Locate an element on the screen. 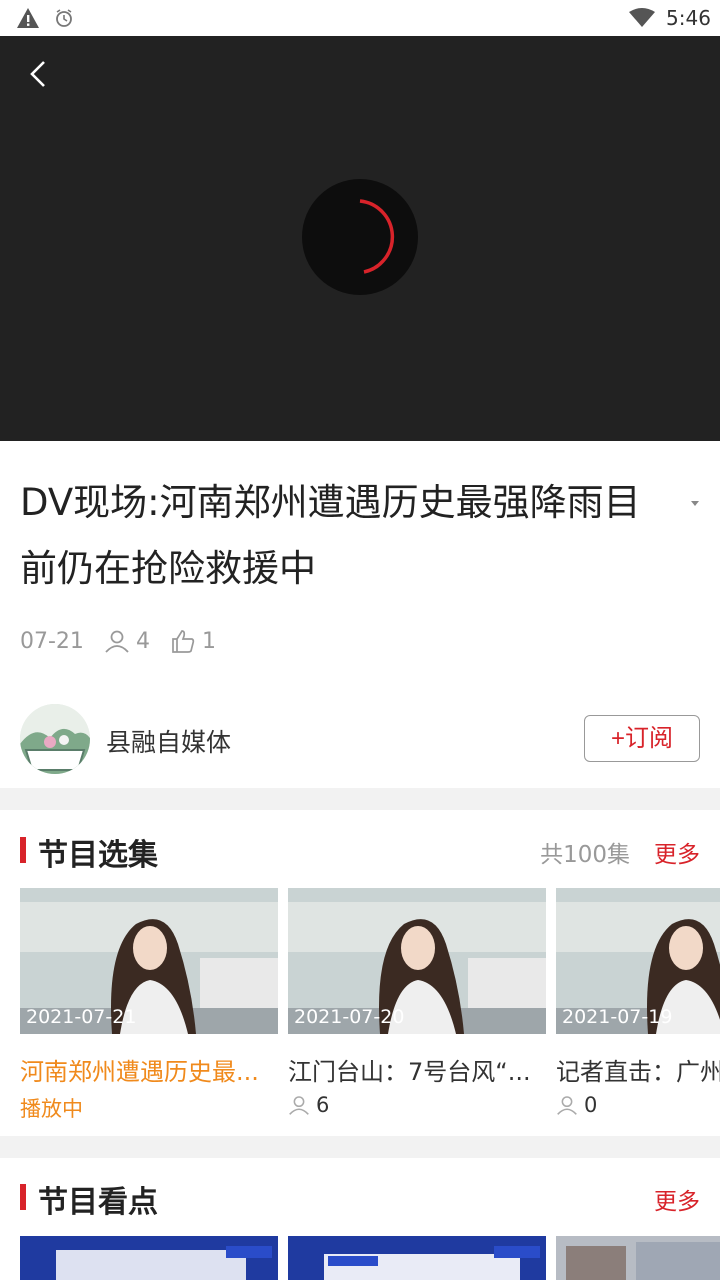 Image resolution: width=720 pixels, height=1280 pixels. video-title: DV现场:河南郑州遭遇历史最强降雨目前仍在抢险救援中 is located at coordinates (330, 535).